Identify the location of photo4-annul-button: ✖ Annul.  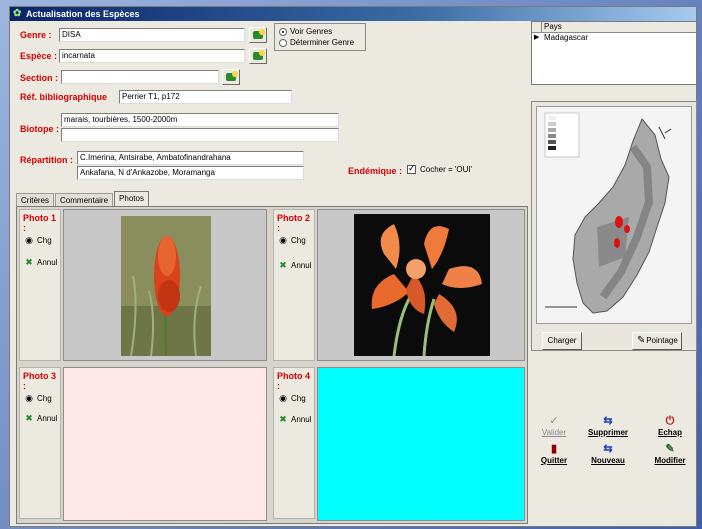
(294, 419).